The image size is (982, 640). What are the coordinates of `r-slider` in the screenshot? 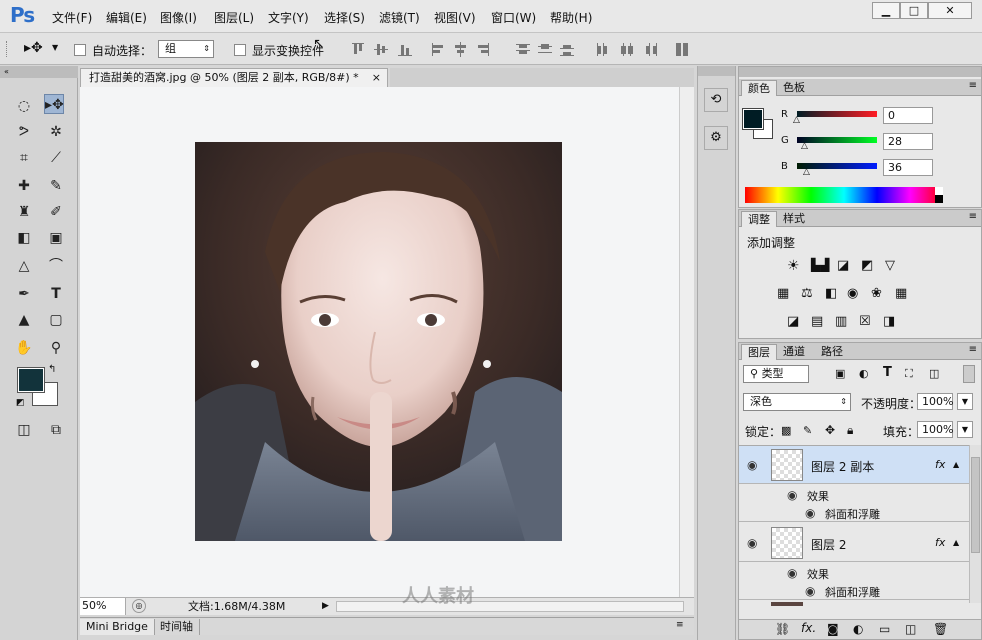 It's located at (837, 114).